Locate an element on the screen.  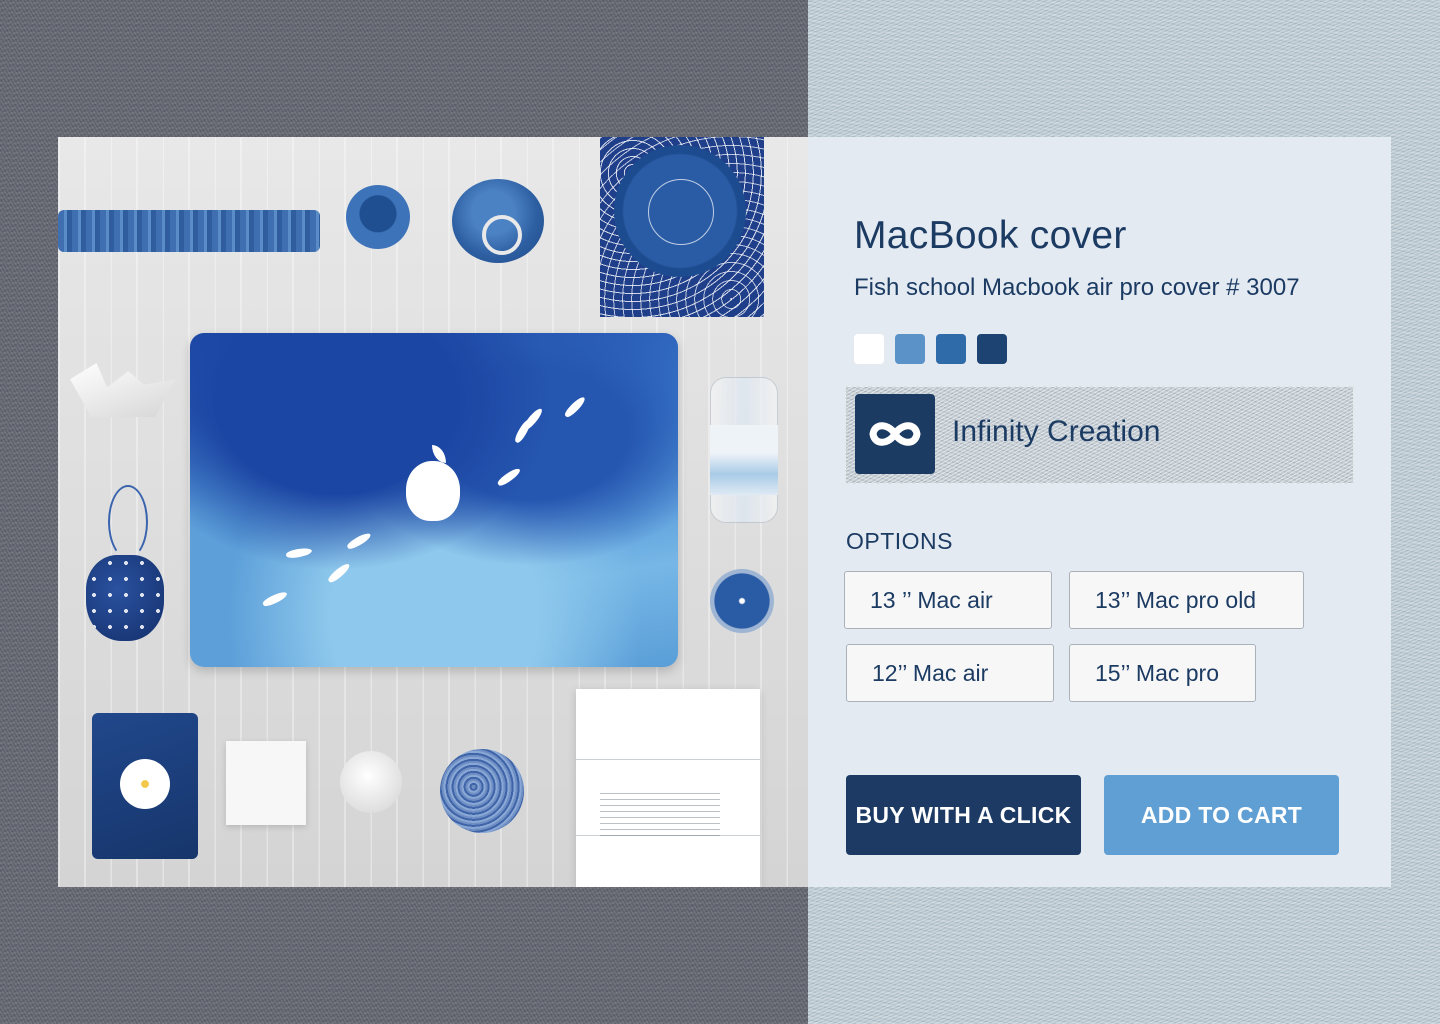
business-card is located at coordinates (266, 783).